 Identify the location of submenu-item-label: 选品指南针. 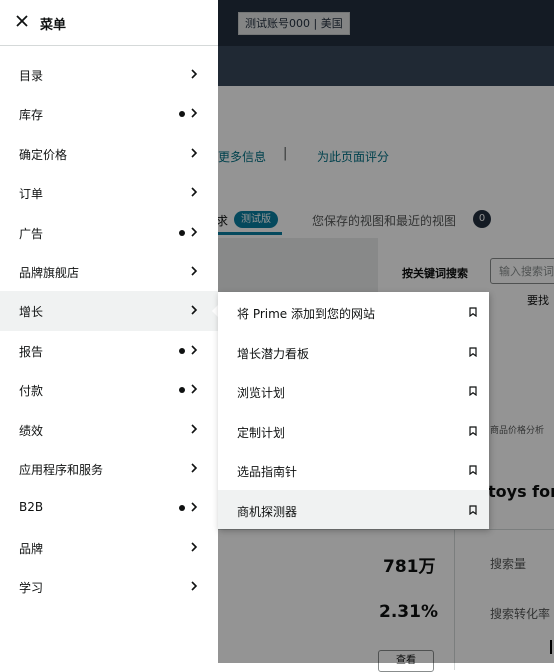
(267, 472).